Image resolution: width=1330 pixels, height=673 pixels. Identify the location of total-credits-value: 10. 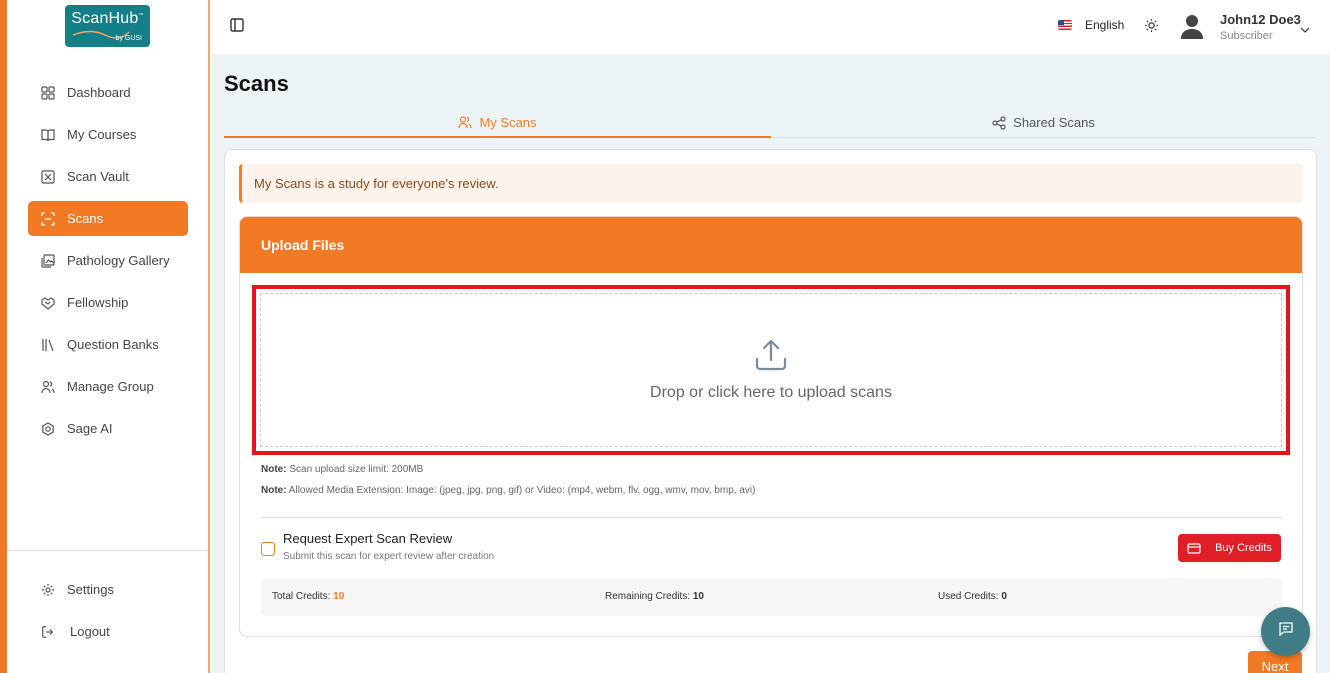
(339, 596).